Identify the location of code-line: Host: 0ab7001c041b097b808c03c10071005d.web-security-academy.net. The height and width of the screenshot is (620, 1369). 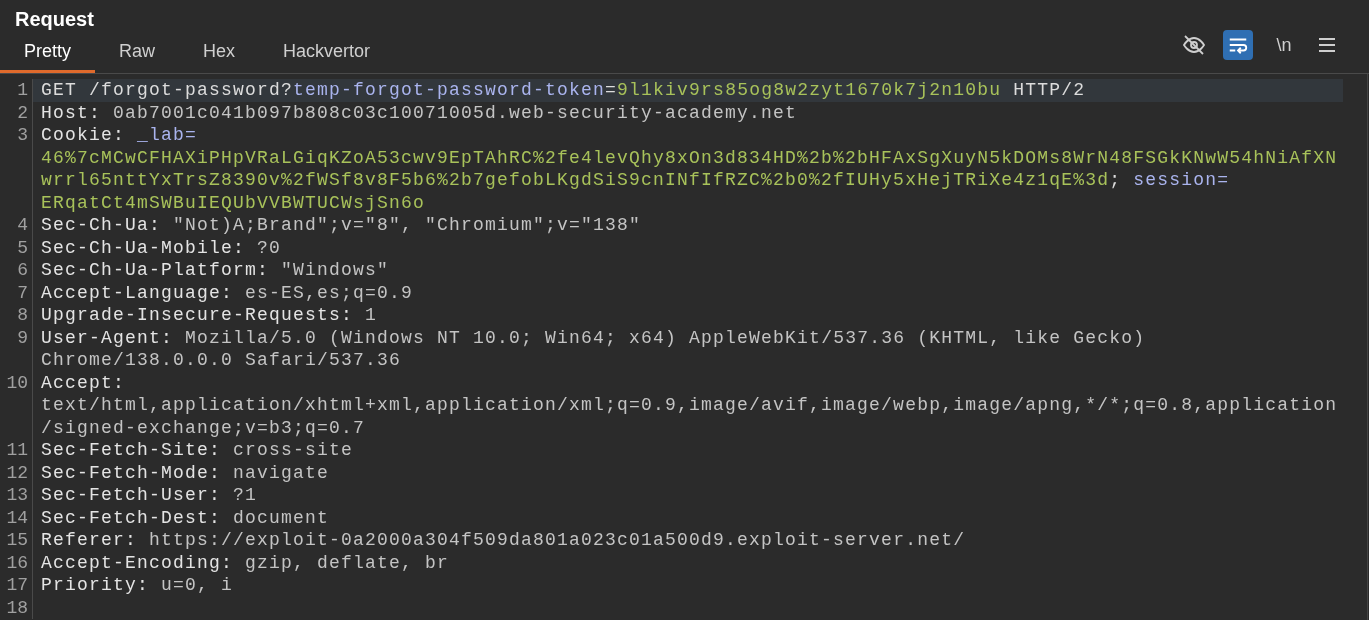
(419, 112).